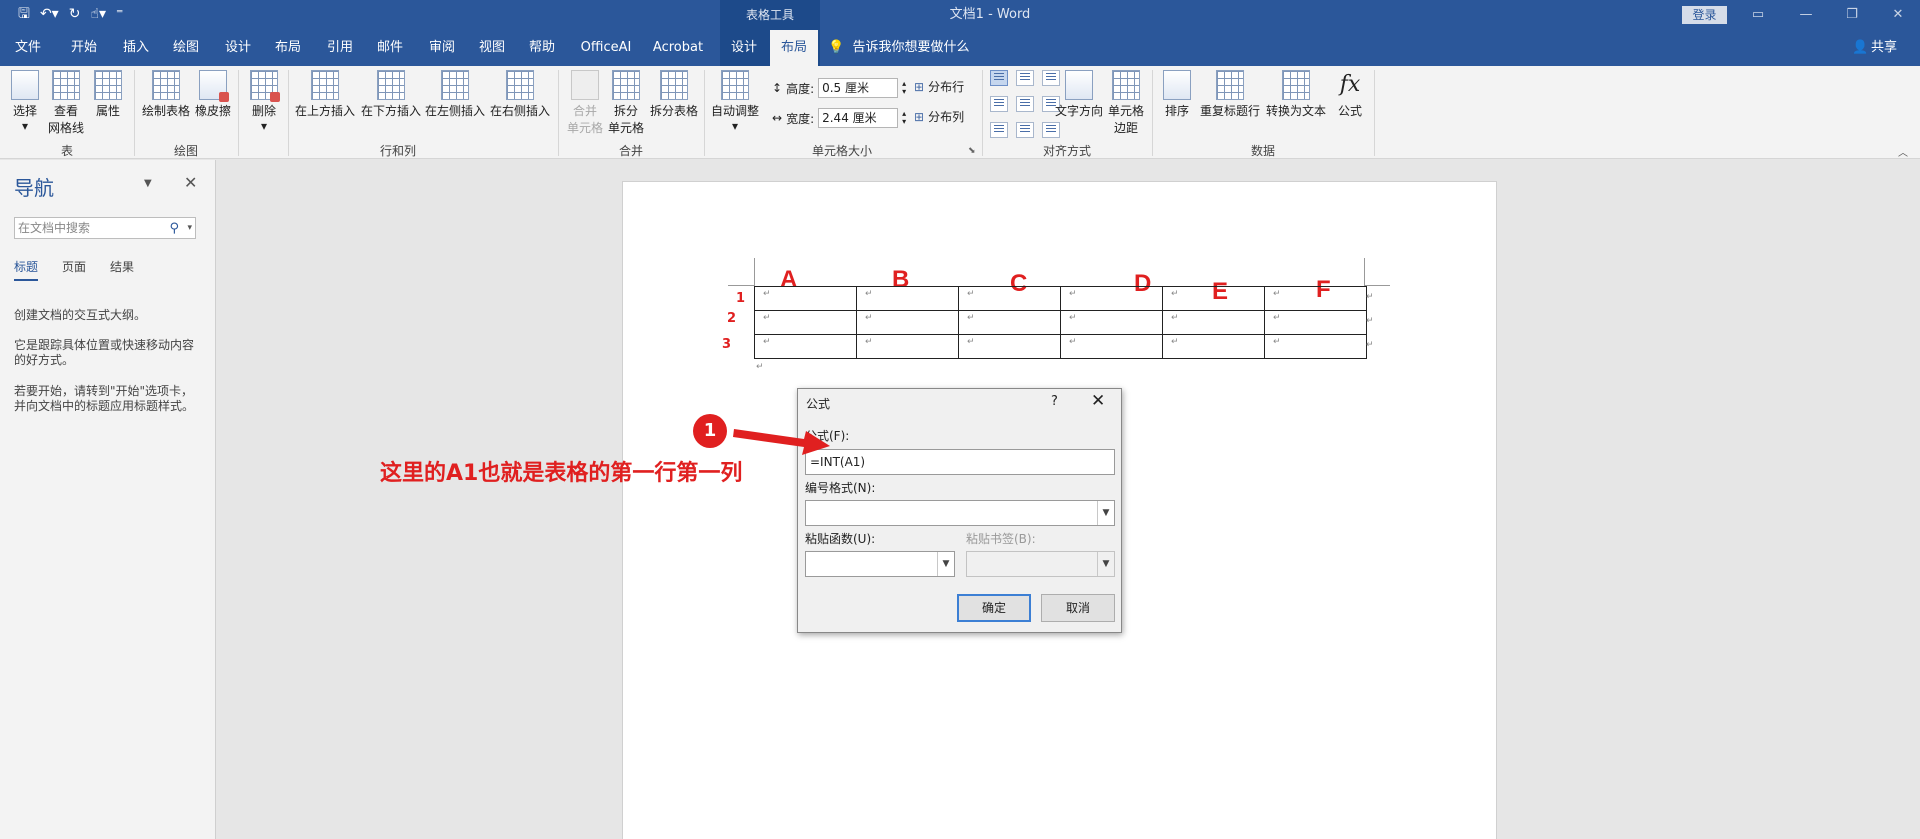  Describe the element at coordinates (74, 269) in the screenshot. I see `nav-tab-pages: 页面` at that location.